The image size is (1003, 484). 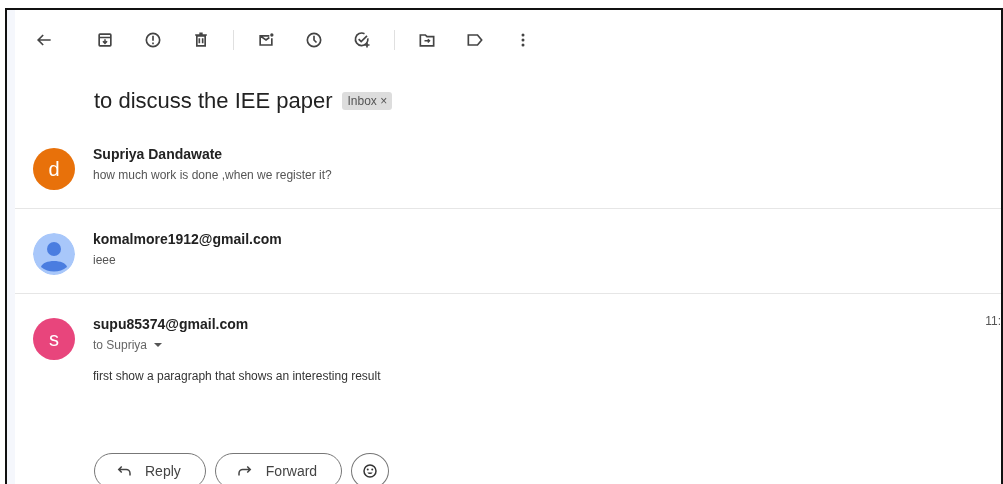 What do you see at coordinates (314, 40) in the screenshot?
I see `clock-icon` at bounding box center [314, 40].